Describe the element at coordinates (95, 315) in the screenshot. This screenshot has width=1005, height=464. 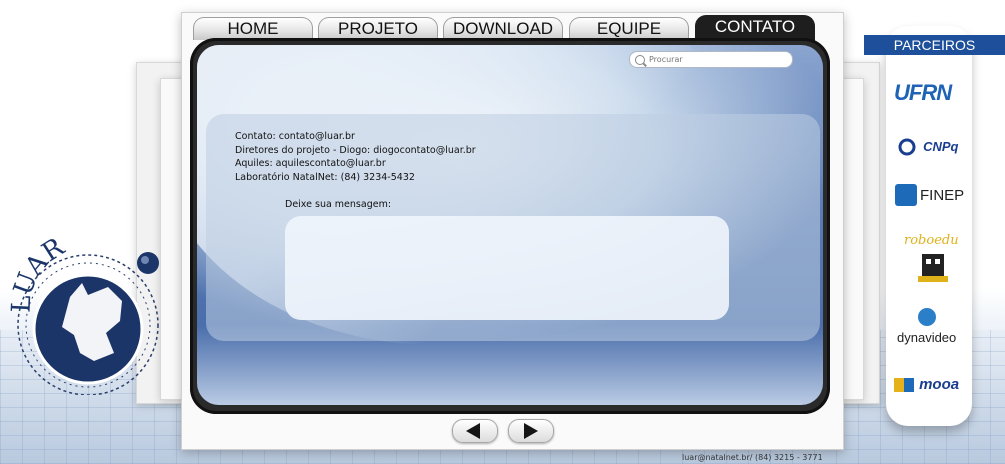
I see `luar-logo: LUAR` at that location.